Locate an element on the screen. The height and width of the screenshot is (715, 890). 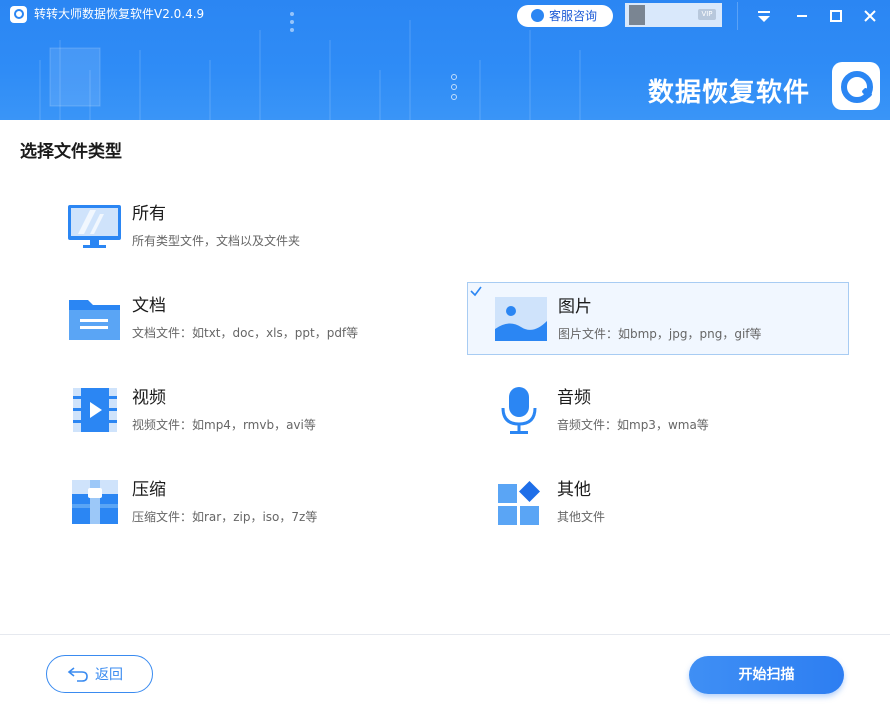
file-type-document: 文档 文档文件：如txt，doc，xls，ppt，pdf等 is located at coordinates (258, 328).